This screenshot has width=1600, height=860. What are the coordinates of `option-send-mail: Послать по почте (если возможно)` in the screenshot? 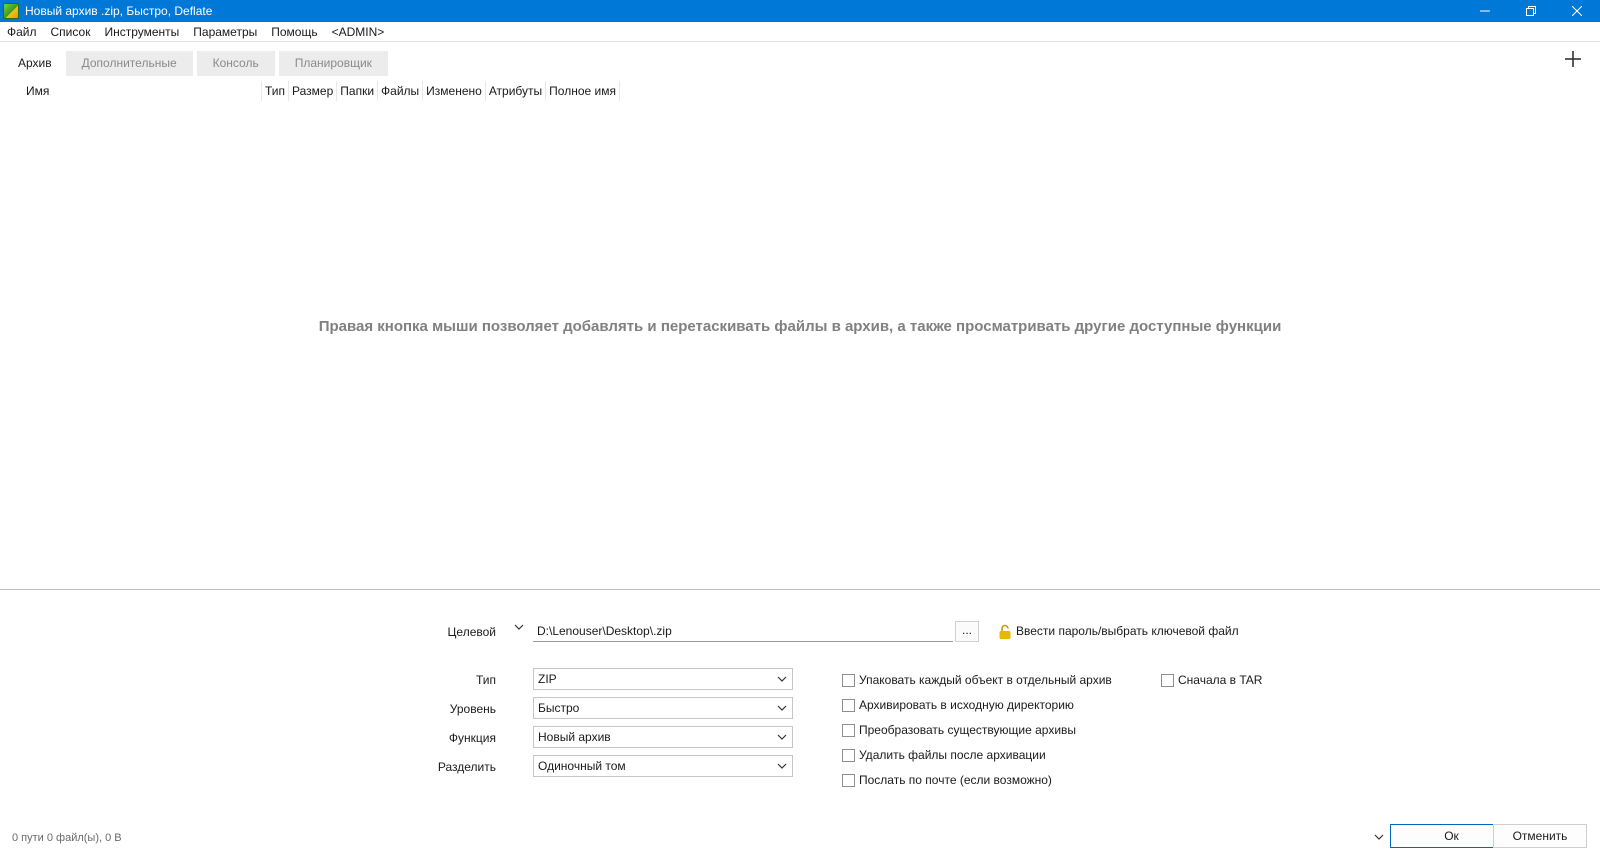 It's located at (947, 780).